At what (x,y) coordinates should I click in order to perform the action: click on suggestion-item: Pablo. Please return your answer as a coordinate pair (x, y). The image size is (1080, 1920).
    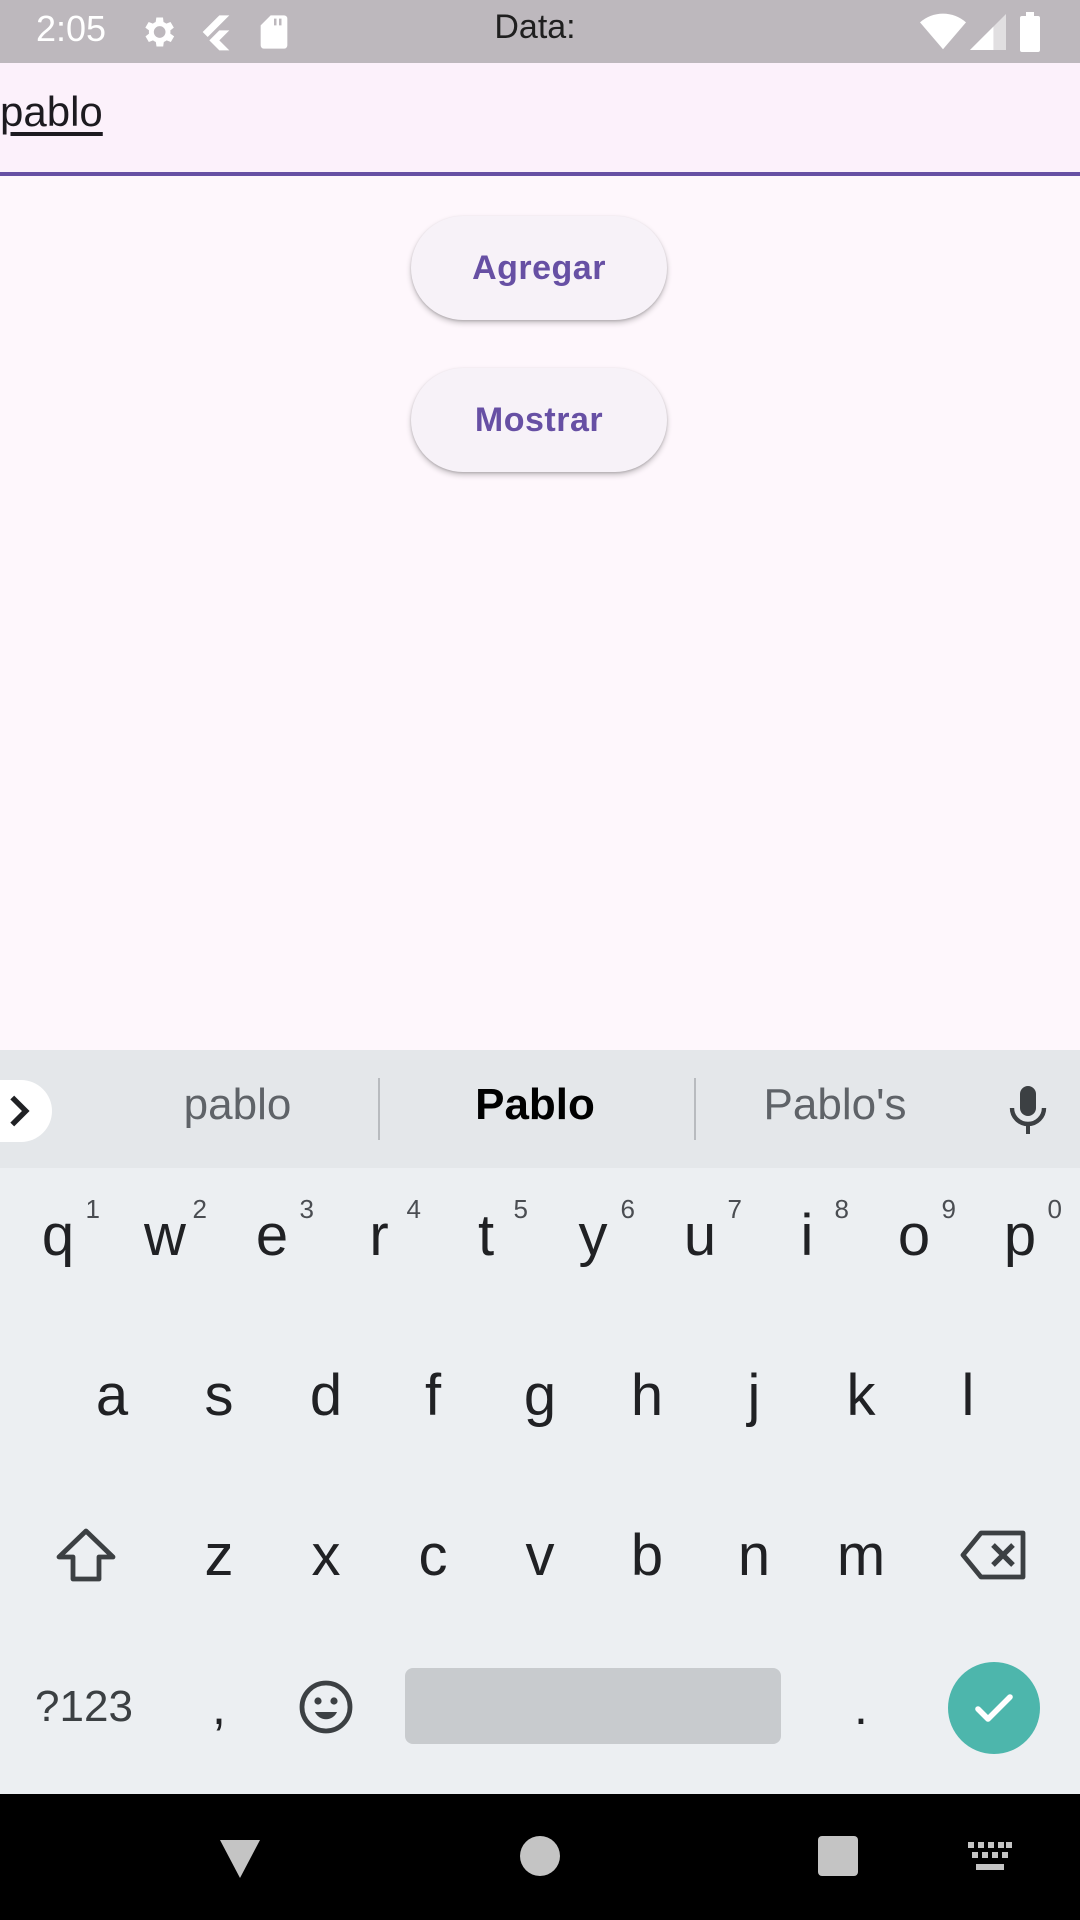
    Looking at the image, I should click on (535, 1105).